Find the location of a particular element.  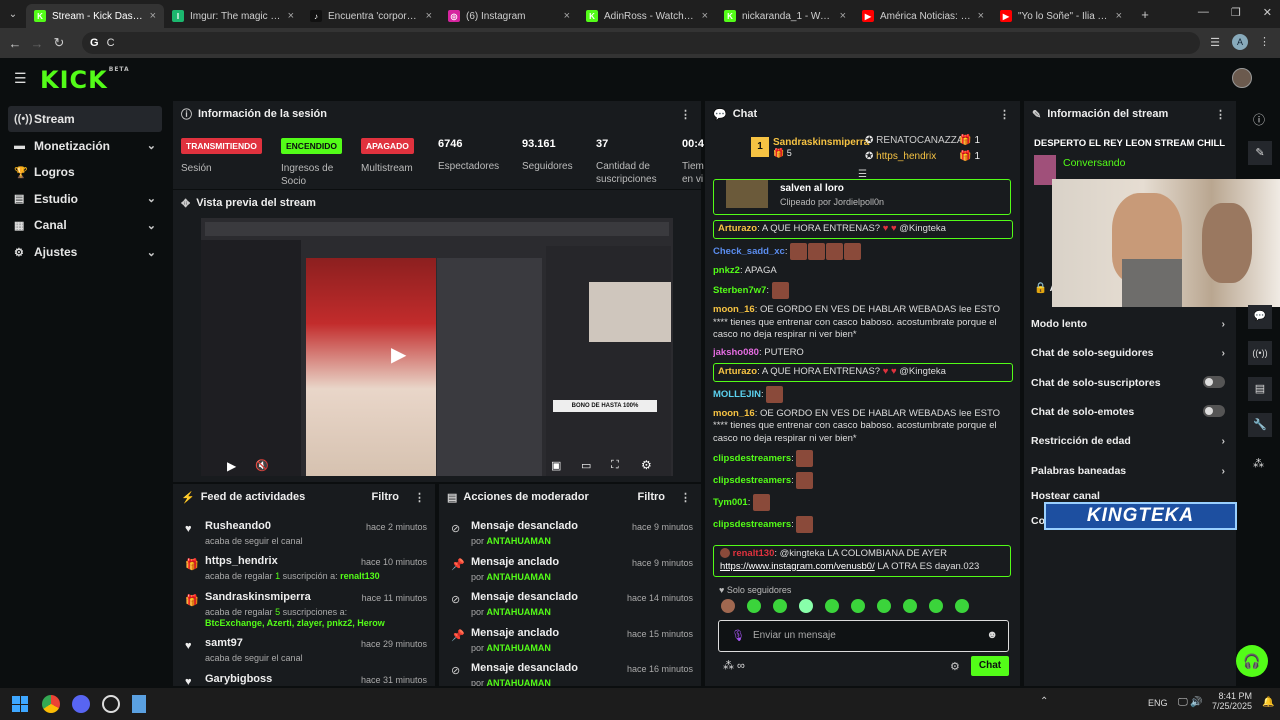

browser-tab: ▶ "Yo lo Soñe" - Ilia Topuria × is located at coordinates (1061, 16).